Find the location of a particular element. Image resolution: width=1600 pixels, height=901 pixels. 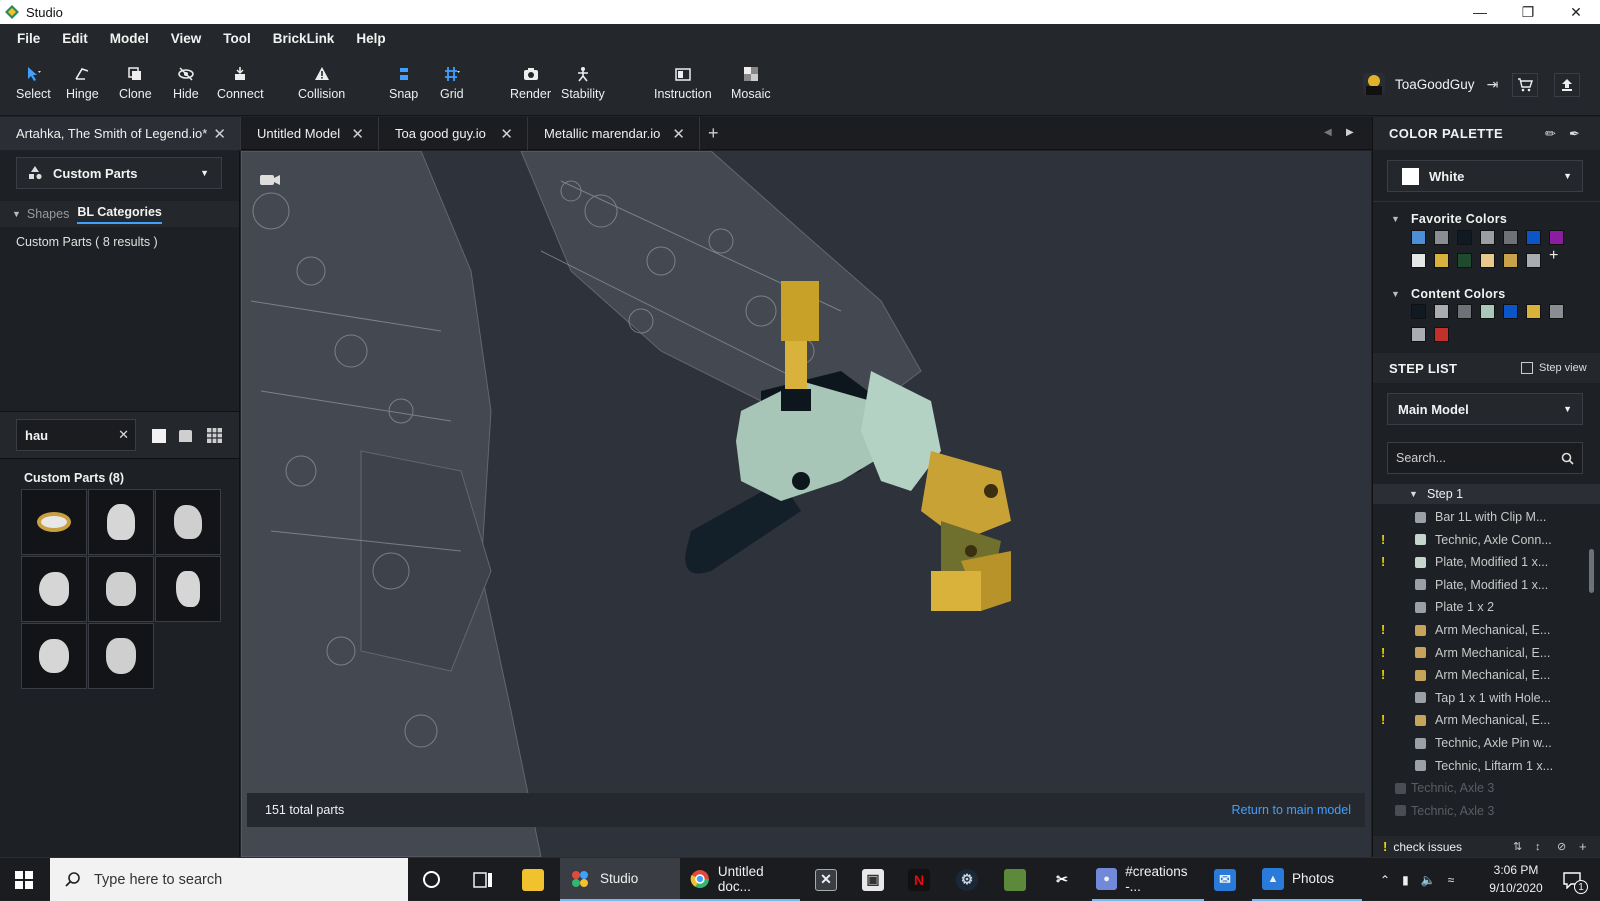

mosaic-tool-button: Mosaic is located at coordinates (751, 83).